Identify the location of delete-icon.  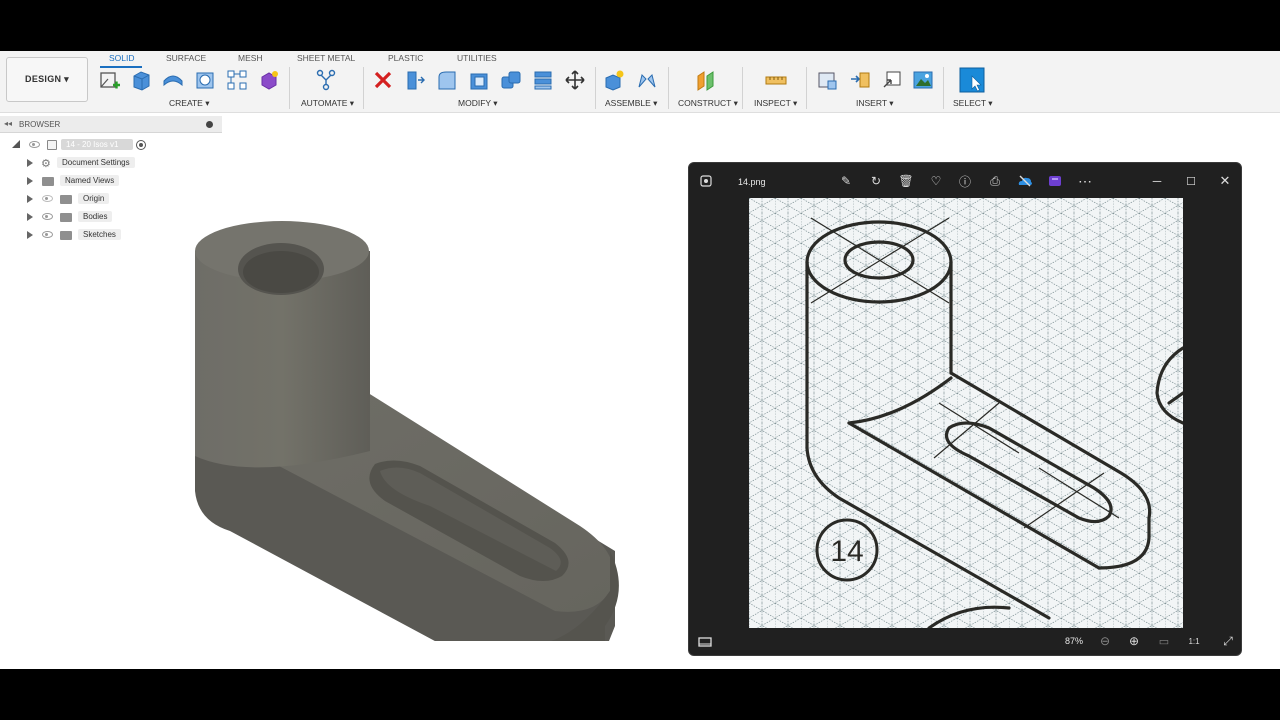
(383, 80).